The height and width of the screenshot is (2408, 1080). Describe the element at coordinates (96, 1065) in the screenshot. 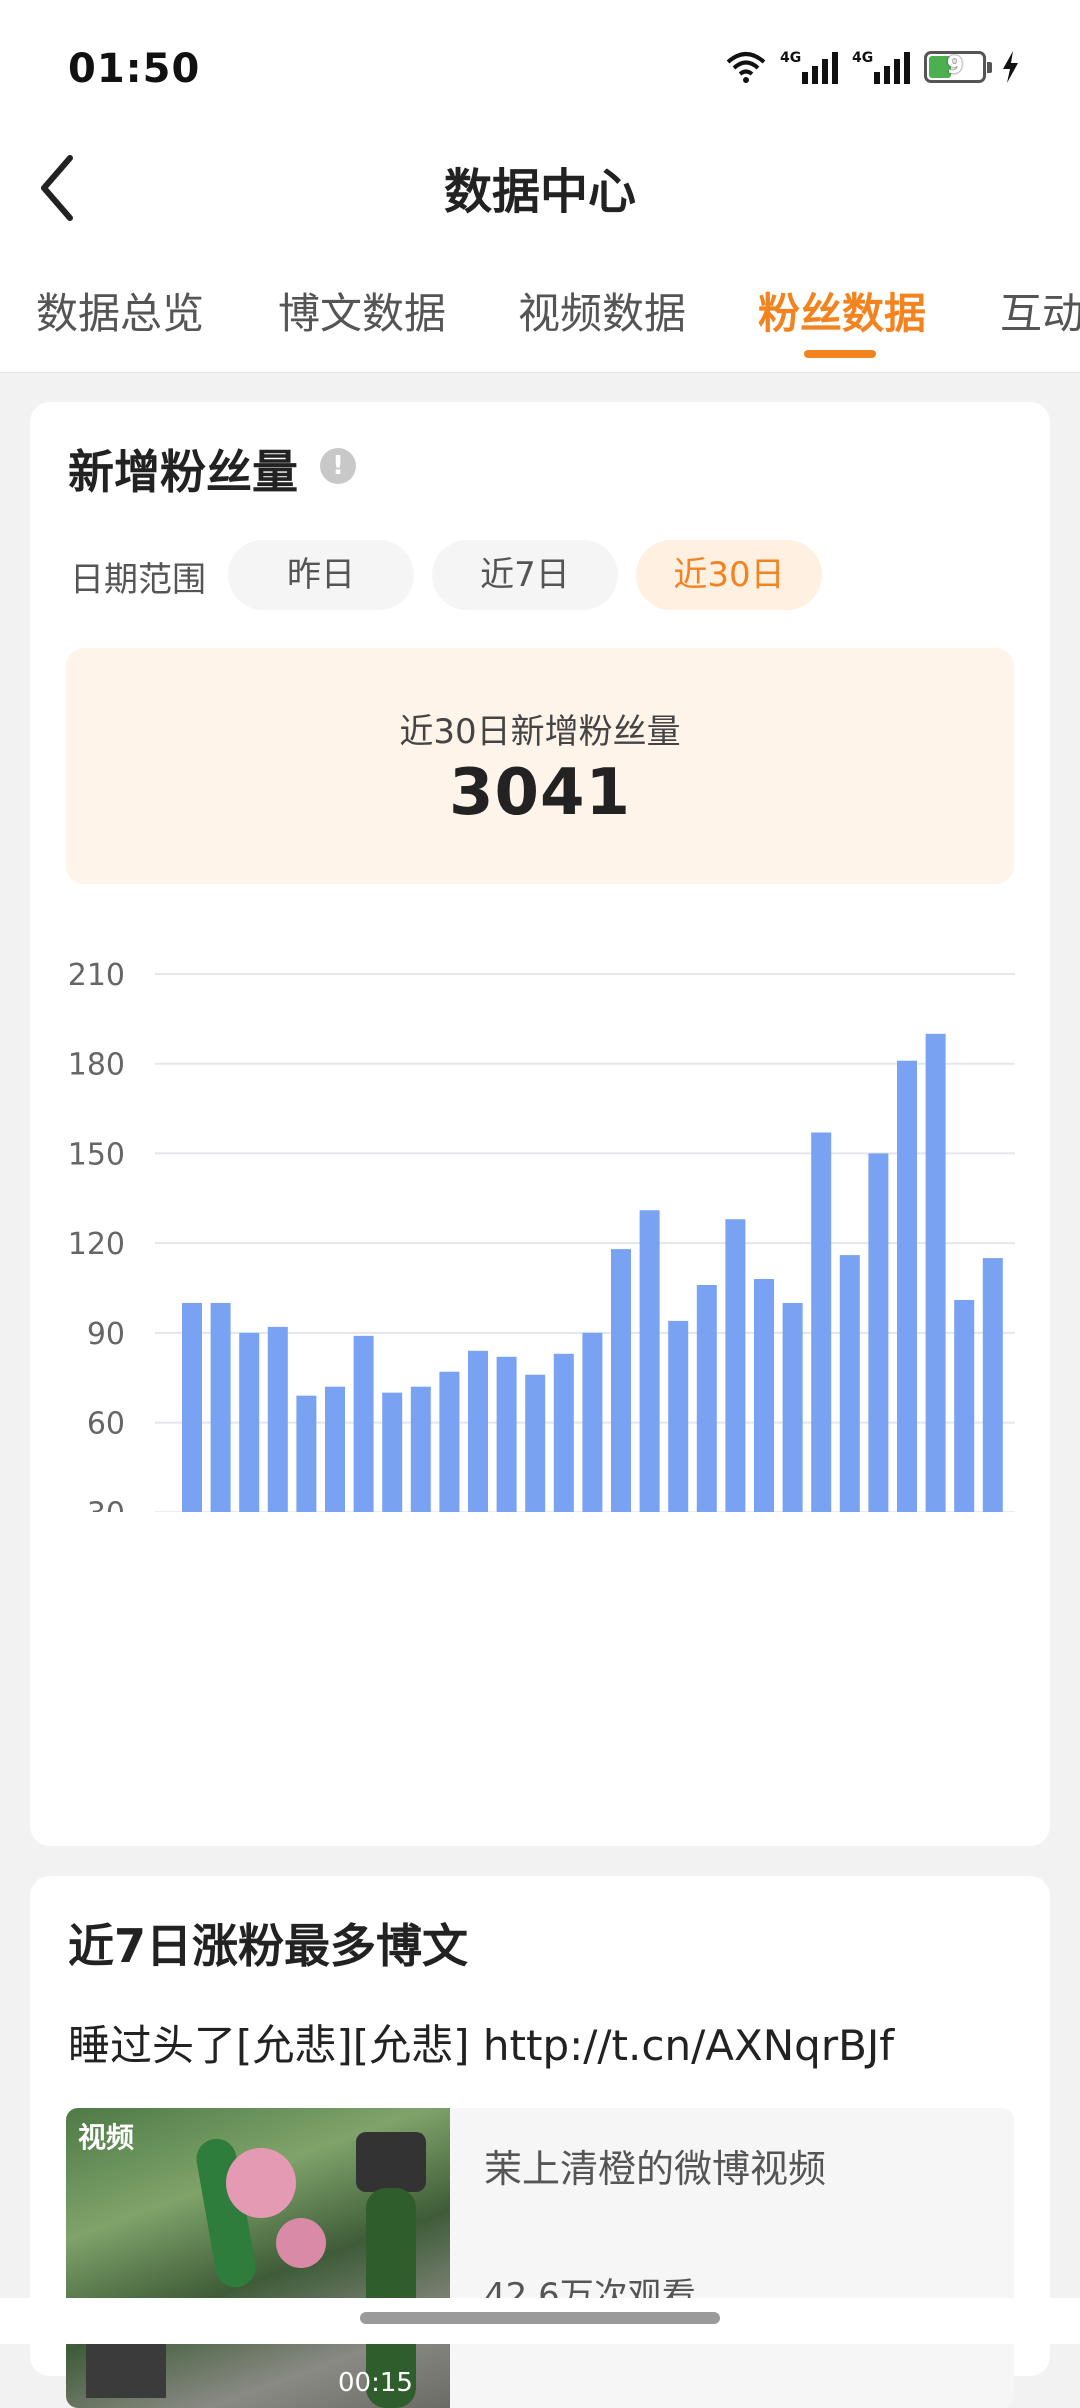

I see `y-tick-label: 180` at that location.